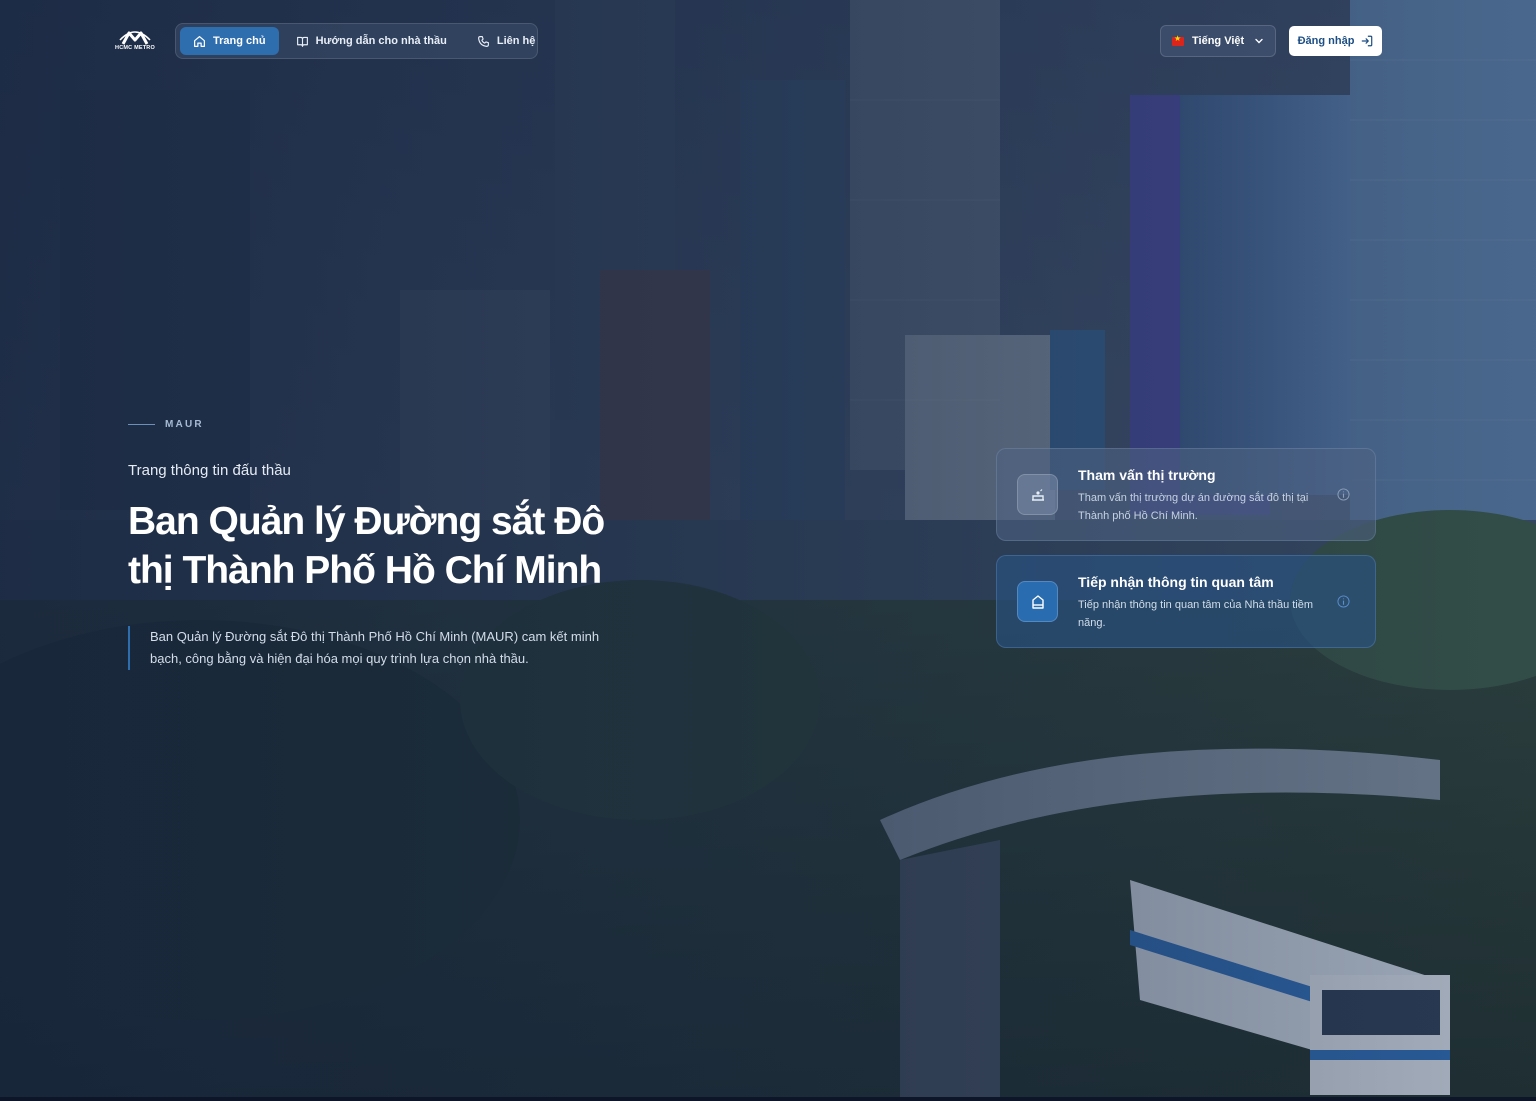  I want to click on hcmc-metro-logo: HCMC METRO, so click(135, 41).